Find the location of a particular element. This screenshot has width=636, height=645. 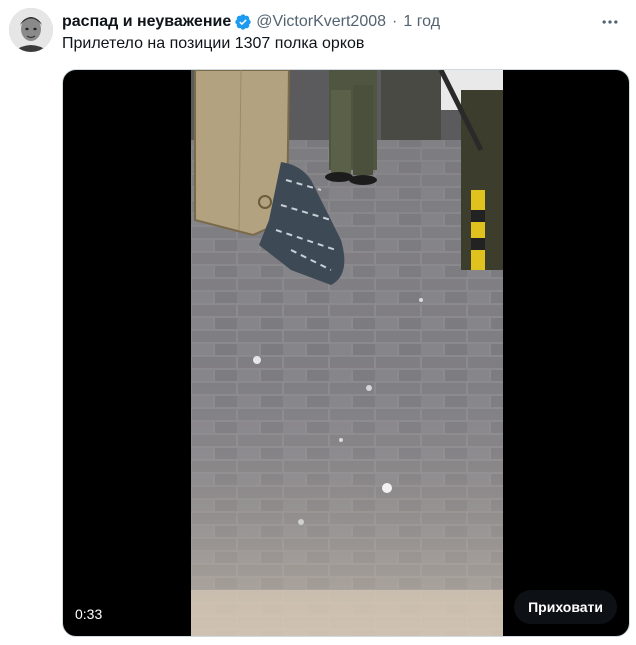

more-options-icon is located at coordinates (610, 22).